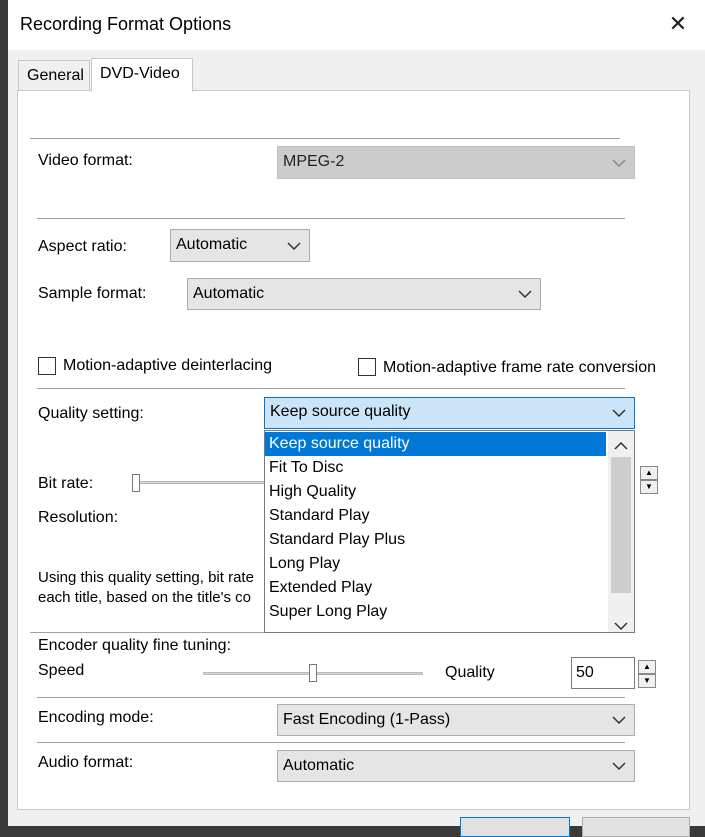 The width and height of the screenshot is (705, 837). I want to click on dropdown-scrollbar, so click(621, 531).